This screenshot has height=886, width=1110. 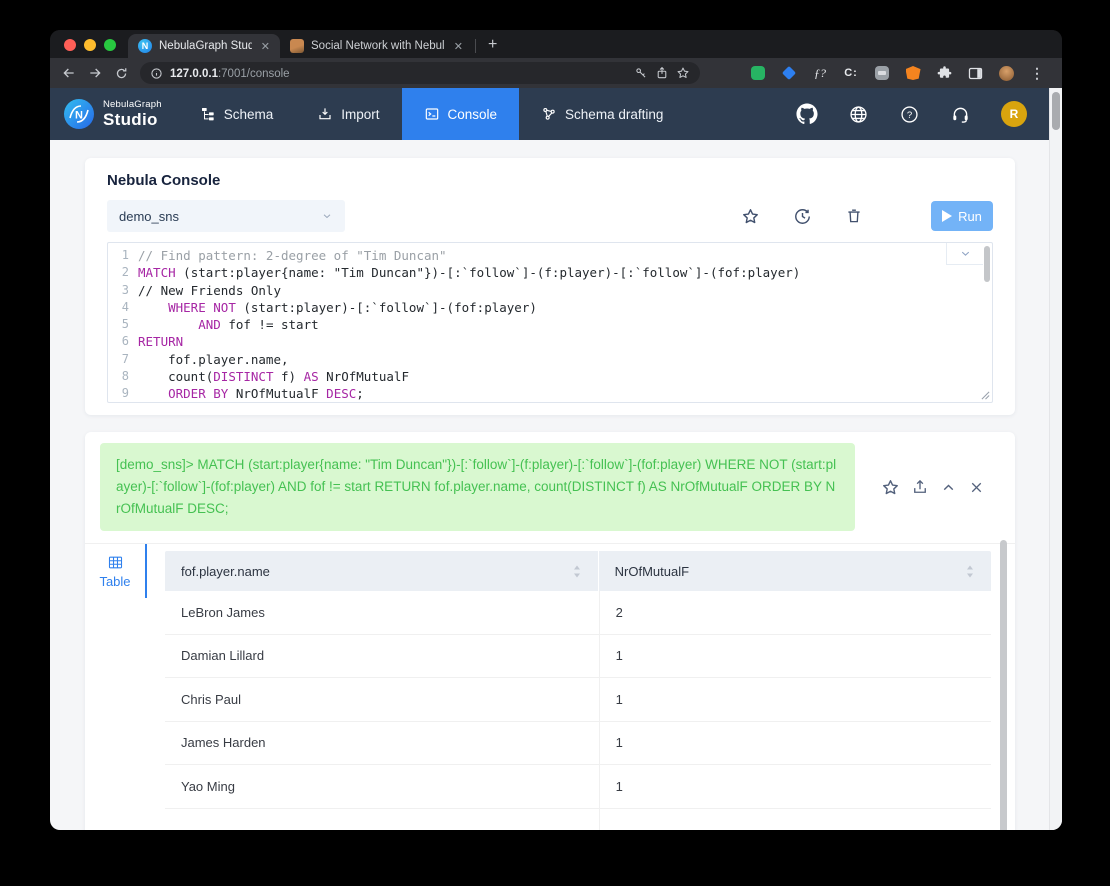 I want to click on card-extension-icon, so click(x=882, y=73).